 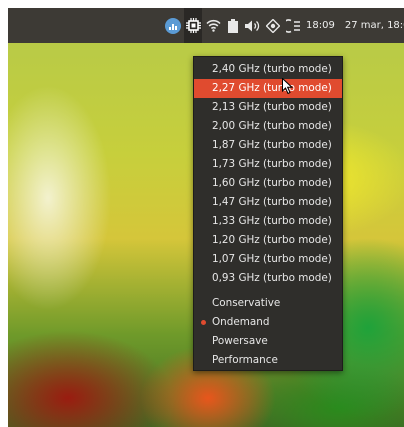 What do you see at coordinates (241, 322) in the screenshot?
I see `governor-label: Ondemand` at bounding box center [241, 322].